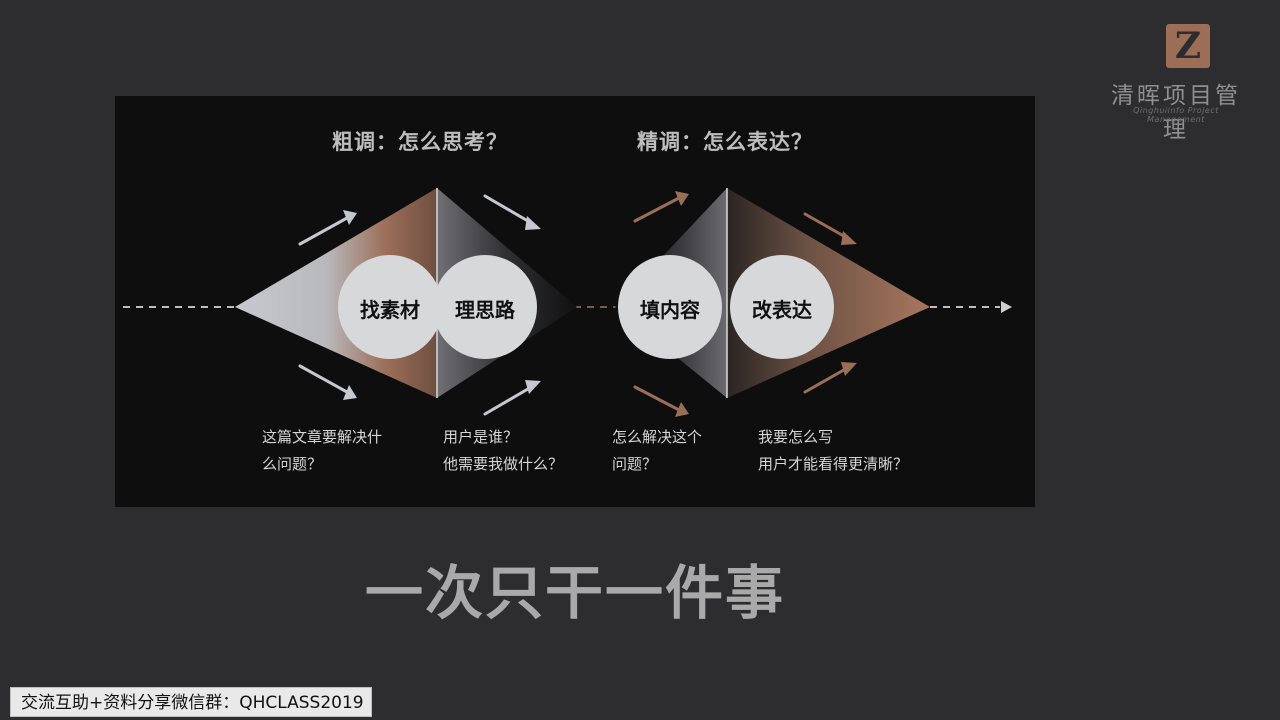  Describe the element at coordinates (485, 310) in the screenshot. I see `step-label-organize-ideas: 理思路` at that location.